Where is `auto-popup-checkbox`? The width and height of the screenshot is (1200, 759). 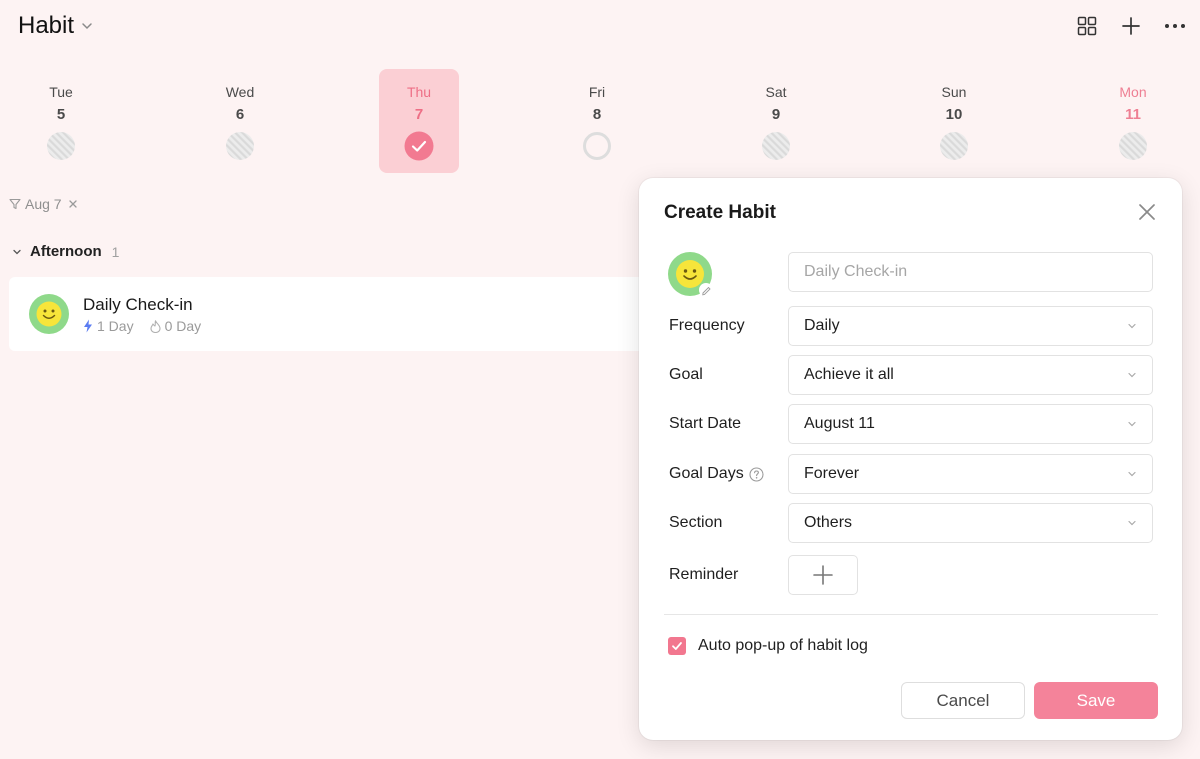 auto-popup-checkbox is located at coordinates (677, 646).